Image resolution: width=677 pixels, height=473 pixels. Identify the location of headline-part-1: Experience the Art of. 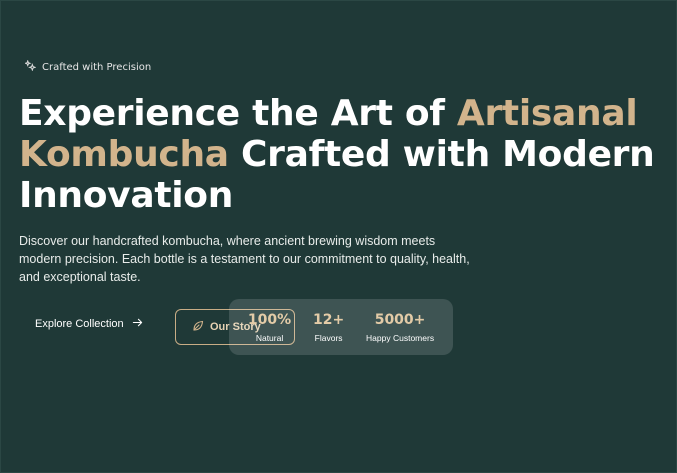
(238, 113).